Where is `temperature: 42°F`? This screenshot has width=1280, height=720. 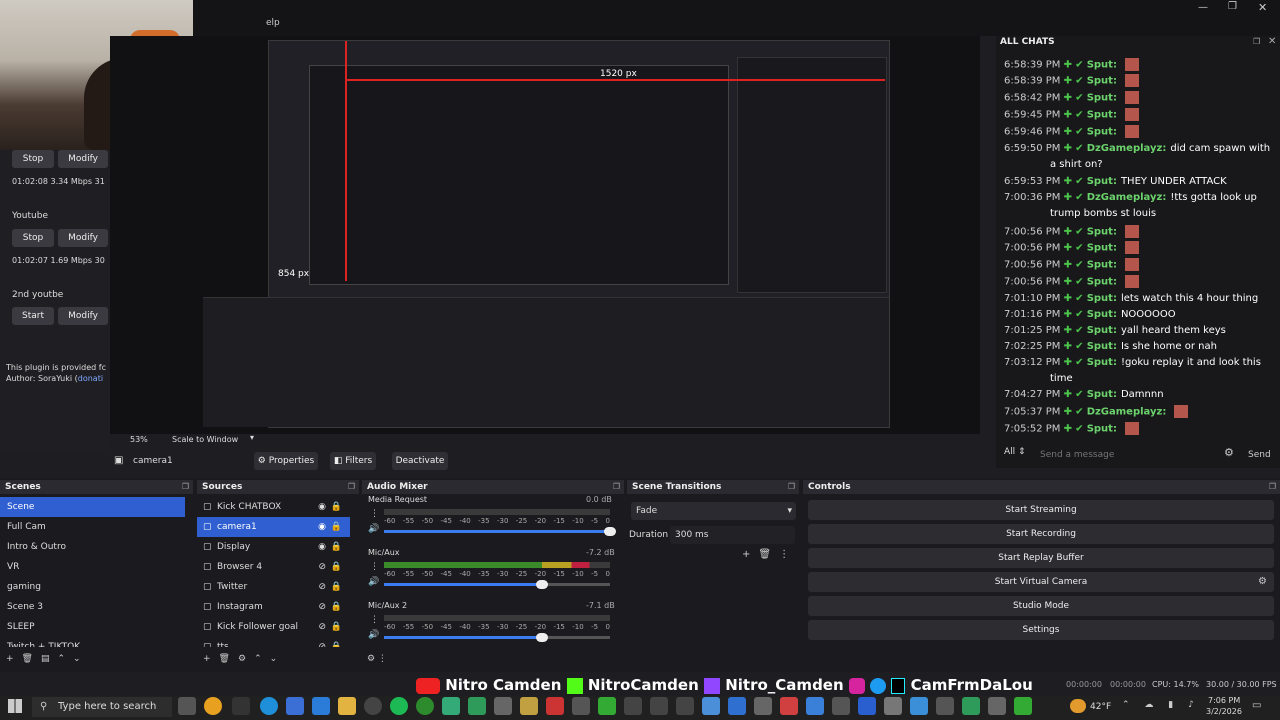
temperature: 42°F is located at coordinates (1100, 707).